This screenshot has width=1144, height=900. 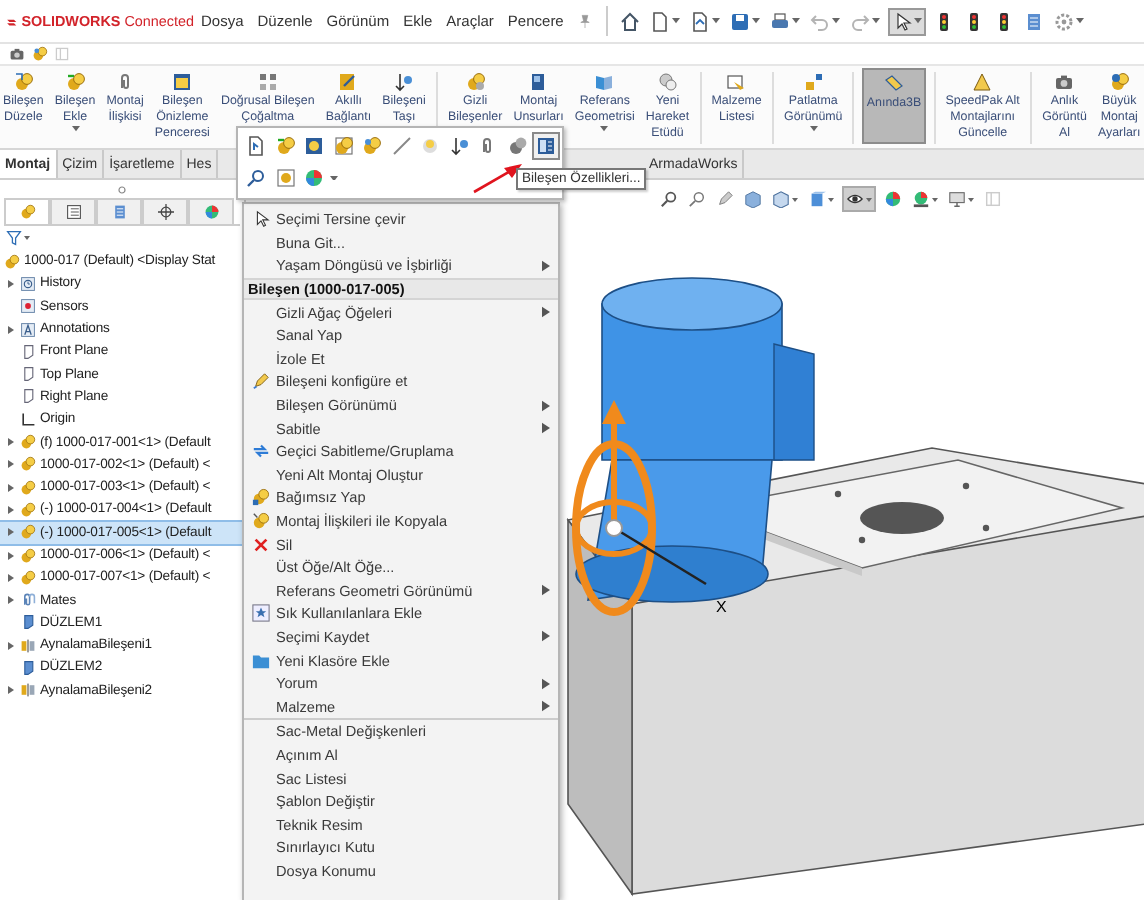 I want to click on motion-icon, so click(x=667, y=82).